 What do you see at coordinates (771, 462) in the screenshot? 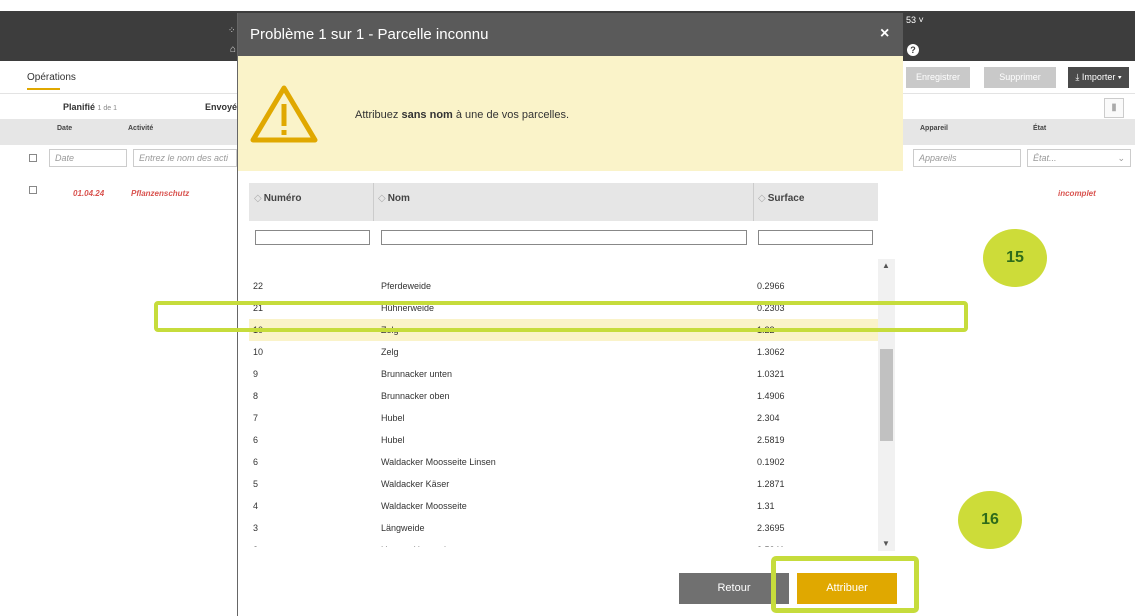
I see `parcel-surface: 0.1902` at bounding box center [771, 462].